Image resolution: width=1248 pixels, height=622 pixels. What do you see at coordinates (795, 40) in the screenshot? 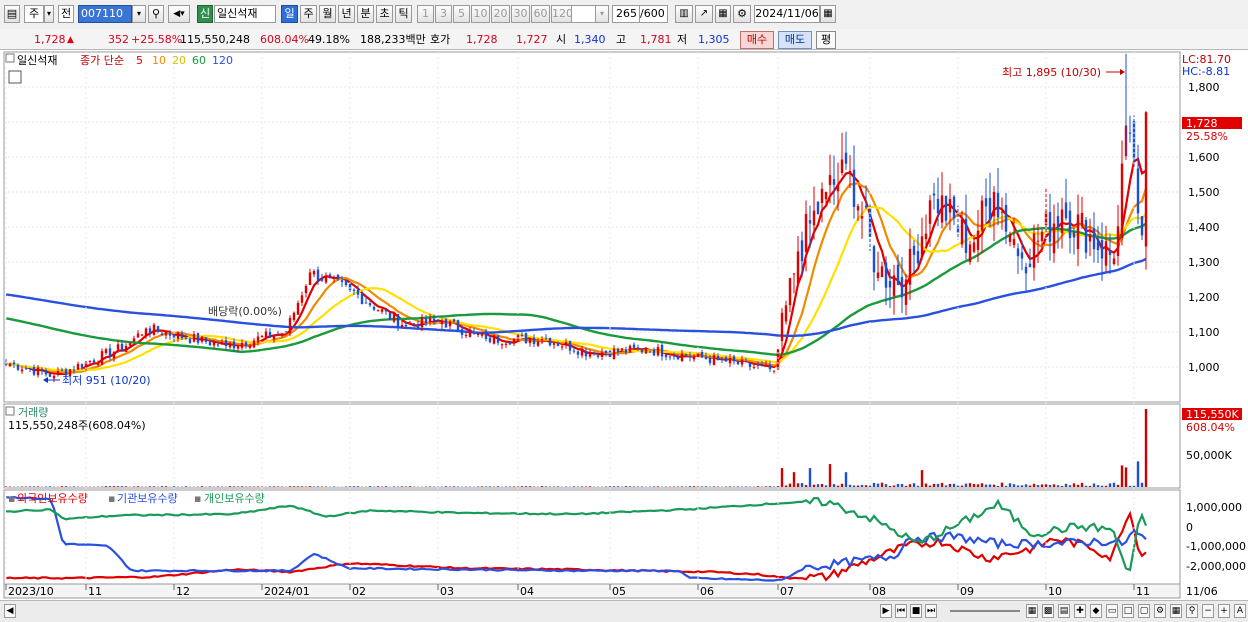
I see `sell-button: 매도` at bounding box center [795, 40].